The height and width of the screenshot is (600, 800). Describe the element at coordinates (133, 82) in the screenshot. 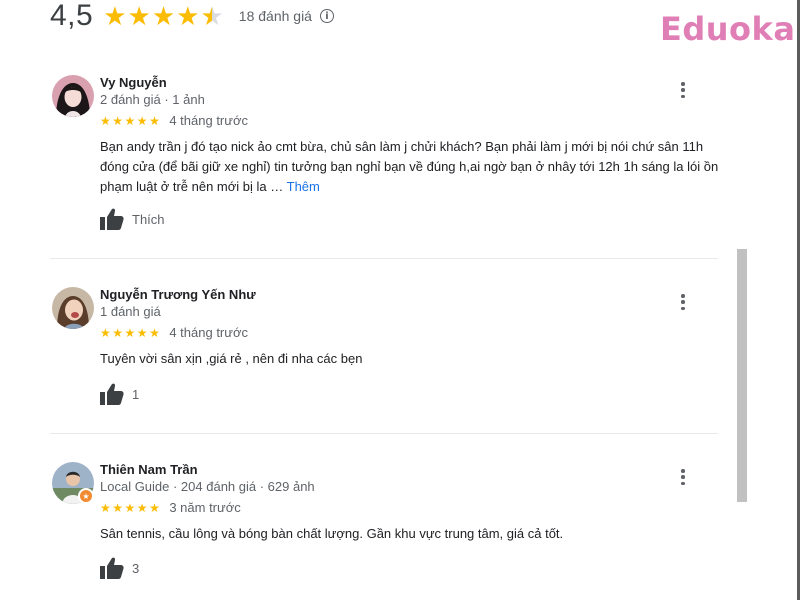

I see `reviewer-name: Vy Nguyễn` at that location.